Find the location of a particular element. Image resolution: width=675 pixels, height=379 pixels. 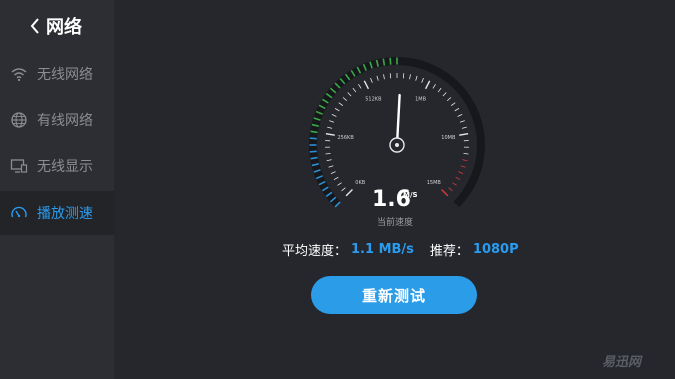

sidebar-item-label: 无线网络 is located at coordinates (65, 75).